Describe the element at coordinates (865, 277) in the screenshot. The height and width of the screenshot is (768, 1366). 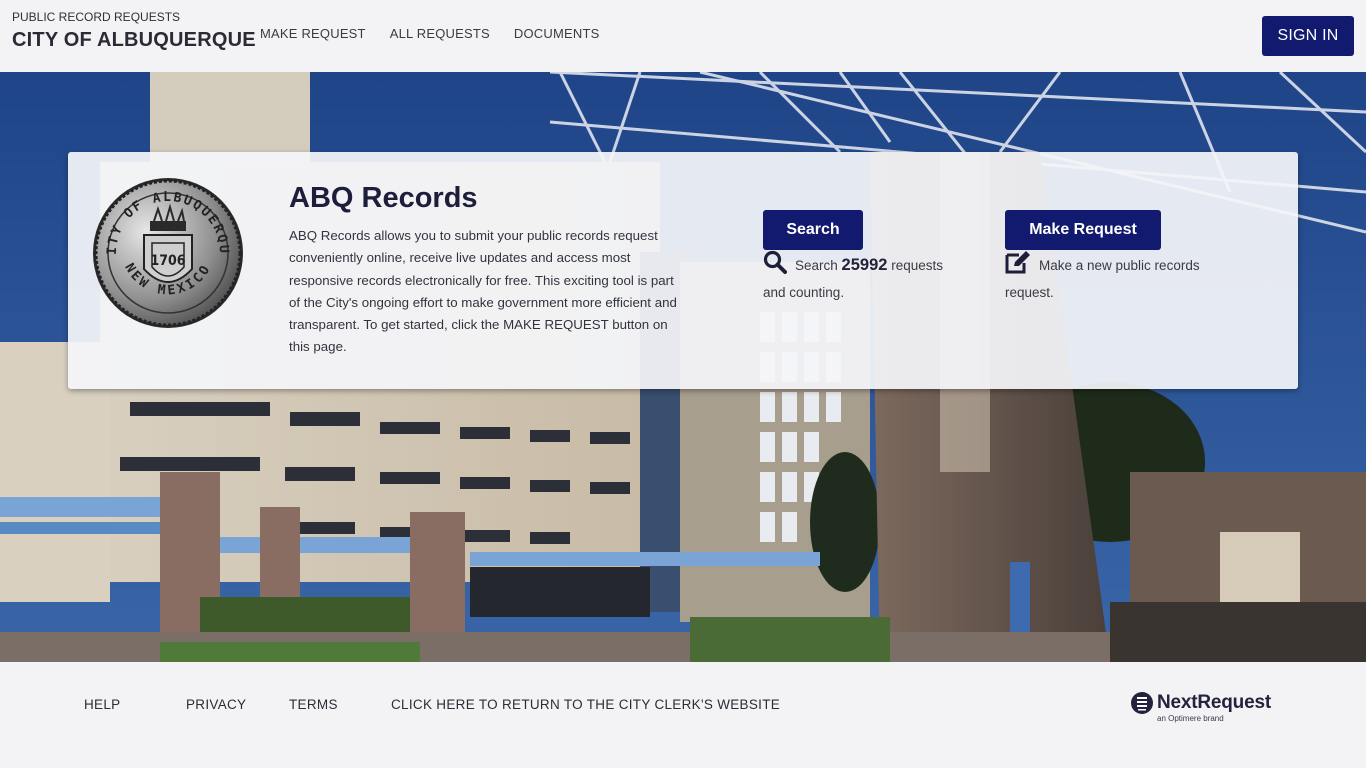
I see `search-info: Search 25992 requests and counting.` at that location.